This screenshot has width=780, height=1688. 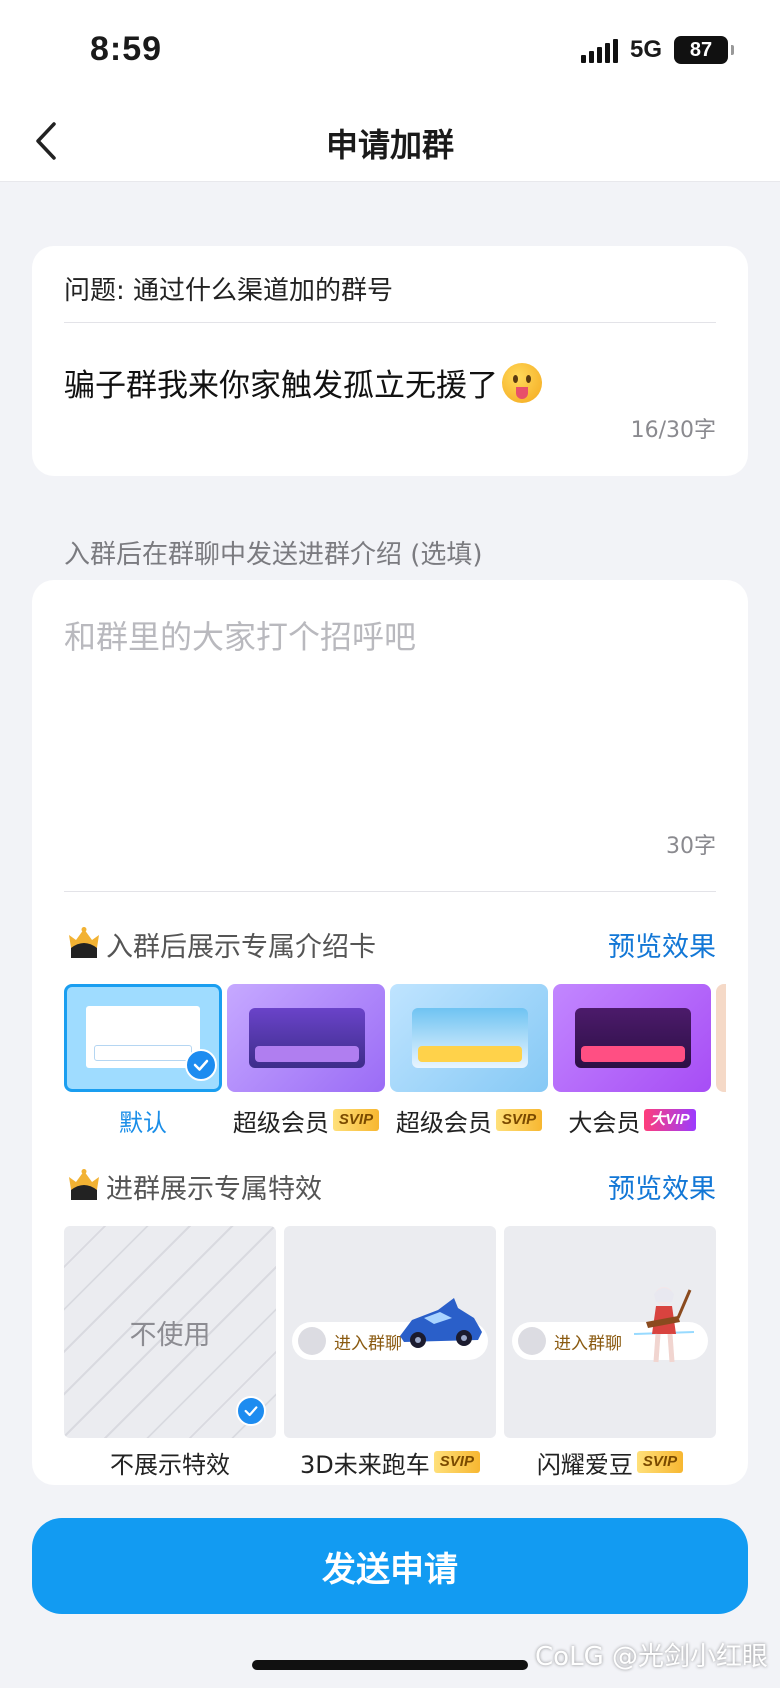 What do you see at coordinates (241, 947) in the screenshot?
I see `intro-card-section-title: 入群后展示专属介绍卡` at bounding box center [241, 947].